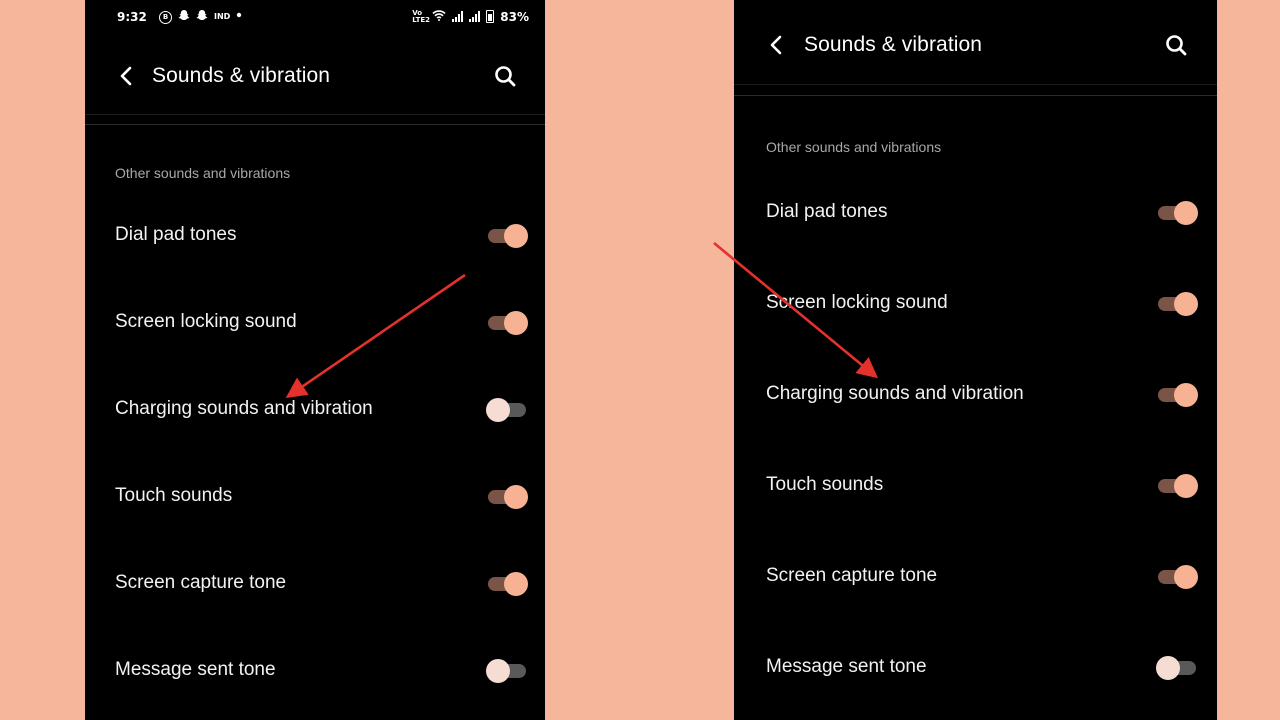 This screenshot has width=1280, height=720. Describe the element at coordinates (165, 17) in the screenshot. I see `b-circle-icon: B` at that location.